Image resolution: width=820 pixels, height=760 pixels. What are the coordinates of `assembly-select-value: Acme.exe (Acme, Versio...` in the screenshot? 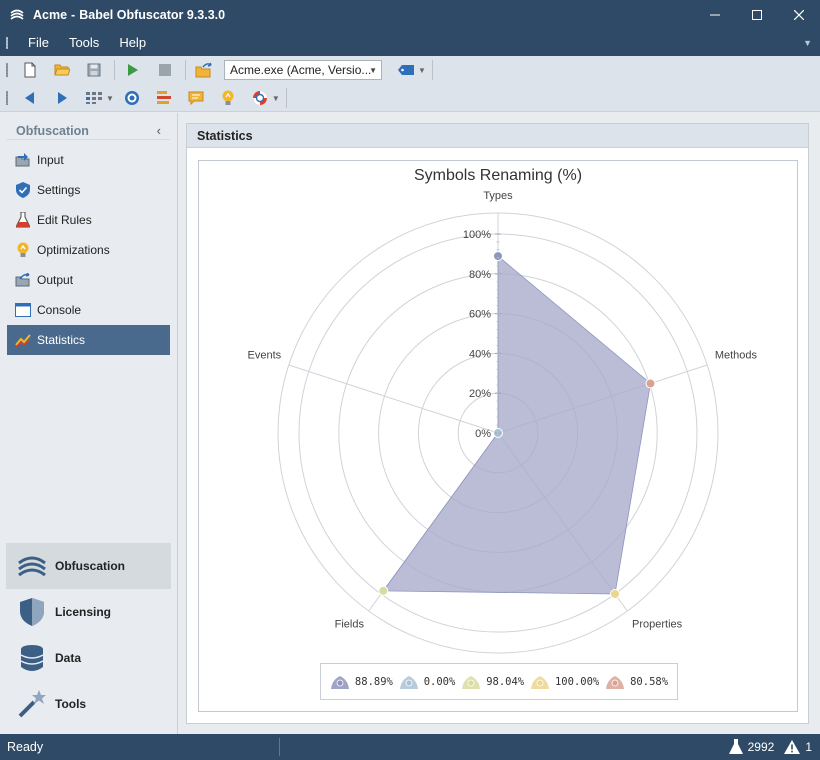 It's located at (301, 70).